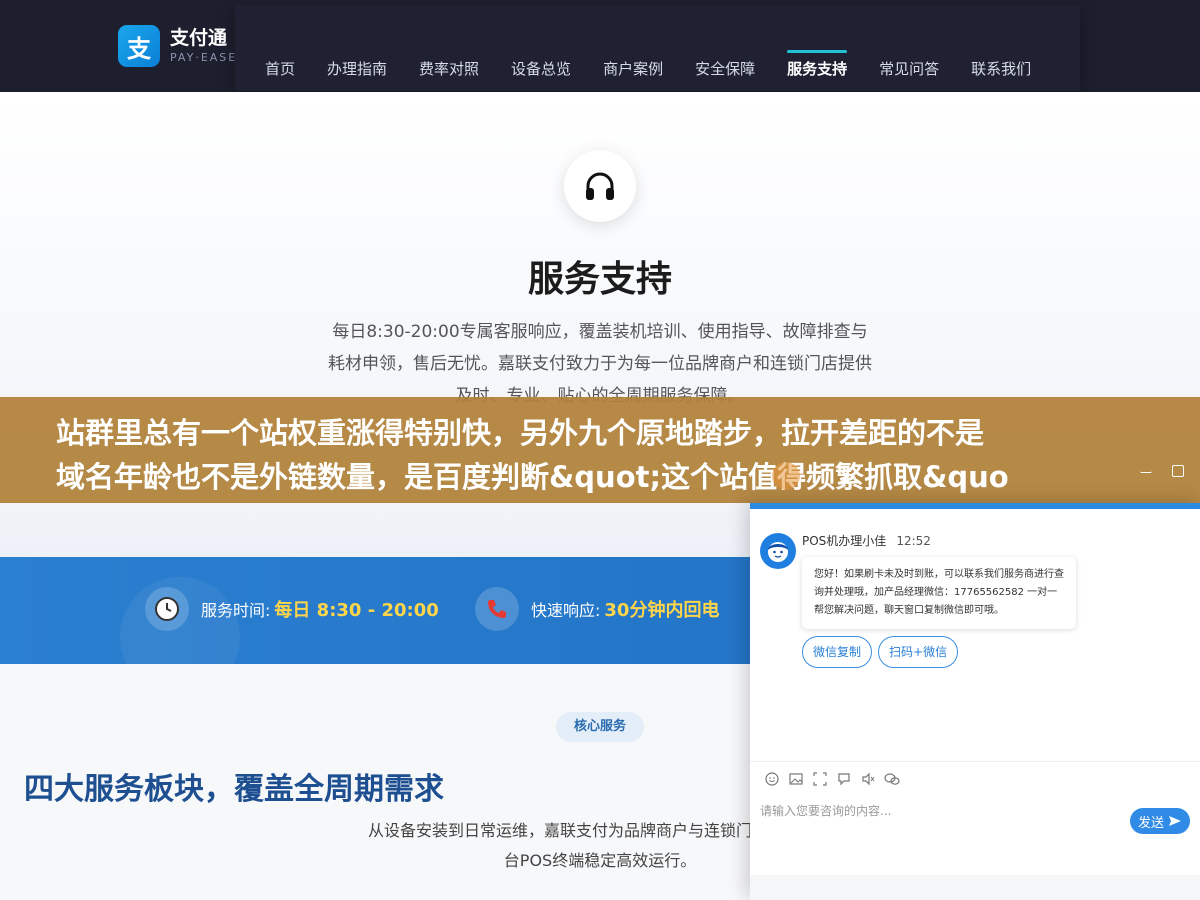 The height and width of the screenshot is (900, 1200). What do you see at coordinates (796, 779) in the screenshot?
I see `image-icon` at bounding box center [796, 779].